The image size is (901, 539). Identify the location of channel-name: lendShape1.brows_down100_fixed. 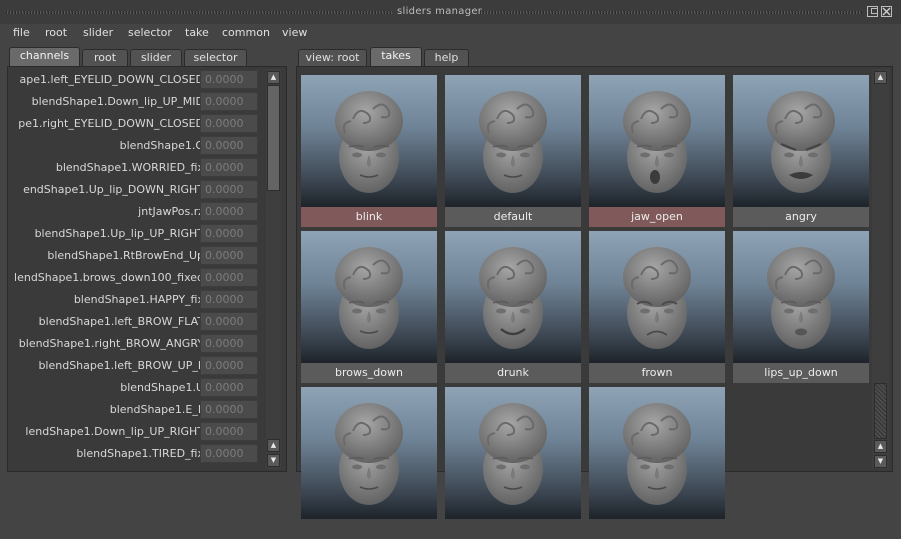
(109, 277).